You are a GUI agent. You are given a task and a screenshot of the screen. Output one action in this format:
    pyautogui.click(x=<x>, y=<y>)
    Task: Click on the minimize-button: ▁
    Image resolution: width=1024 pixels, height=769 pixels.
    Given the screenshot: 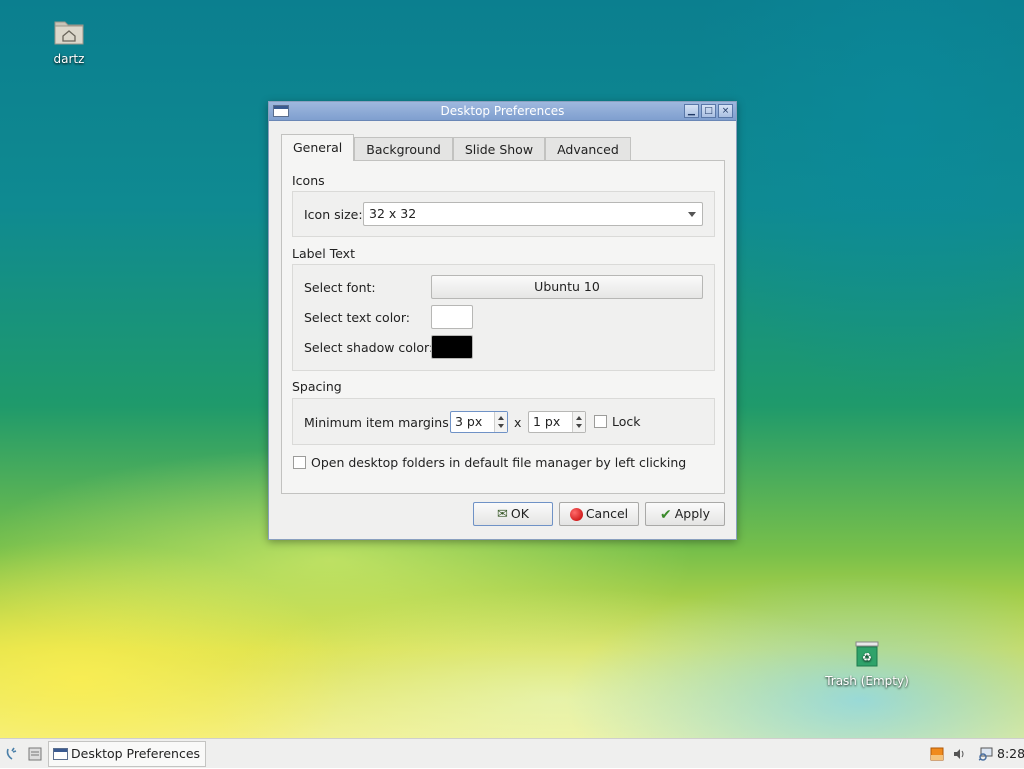 What is the action you would take?
    pyautogui.click(x=691, y=111)
    